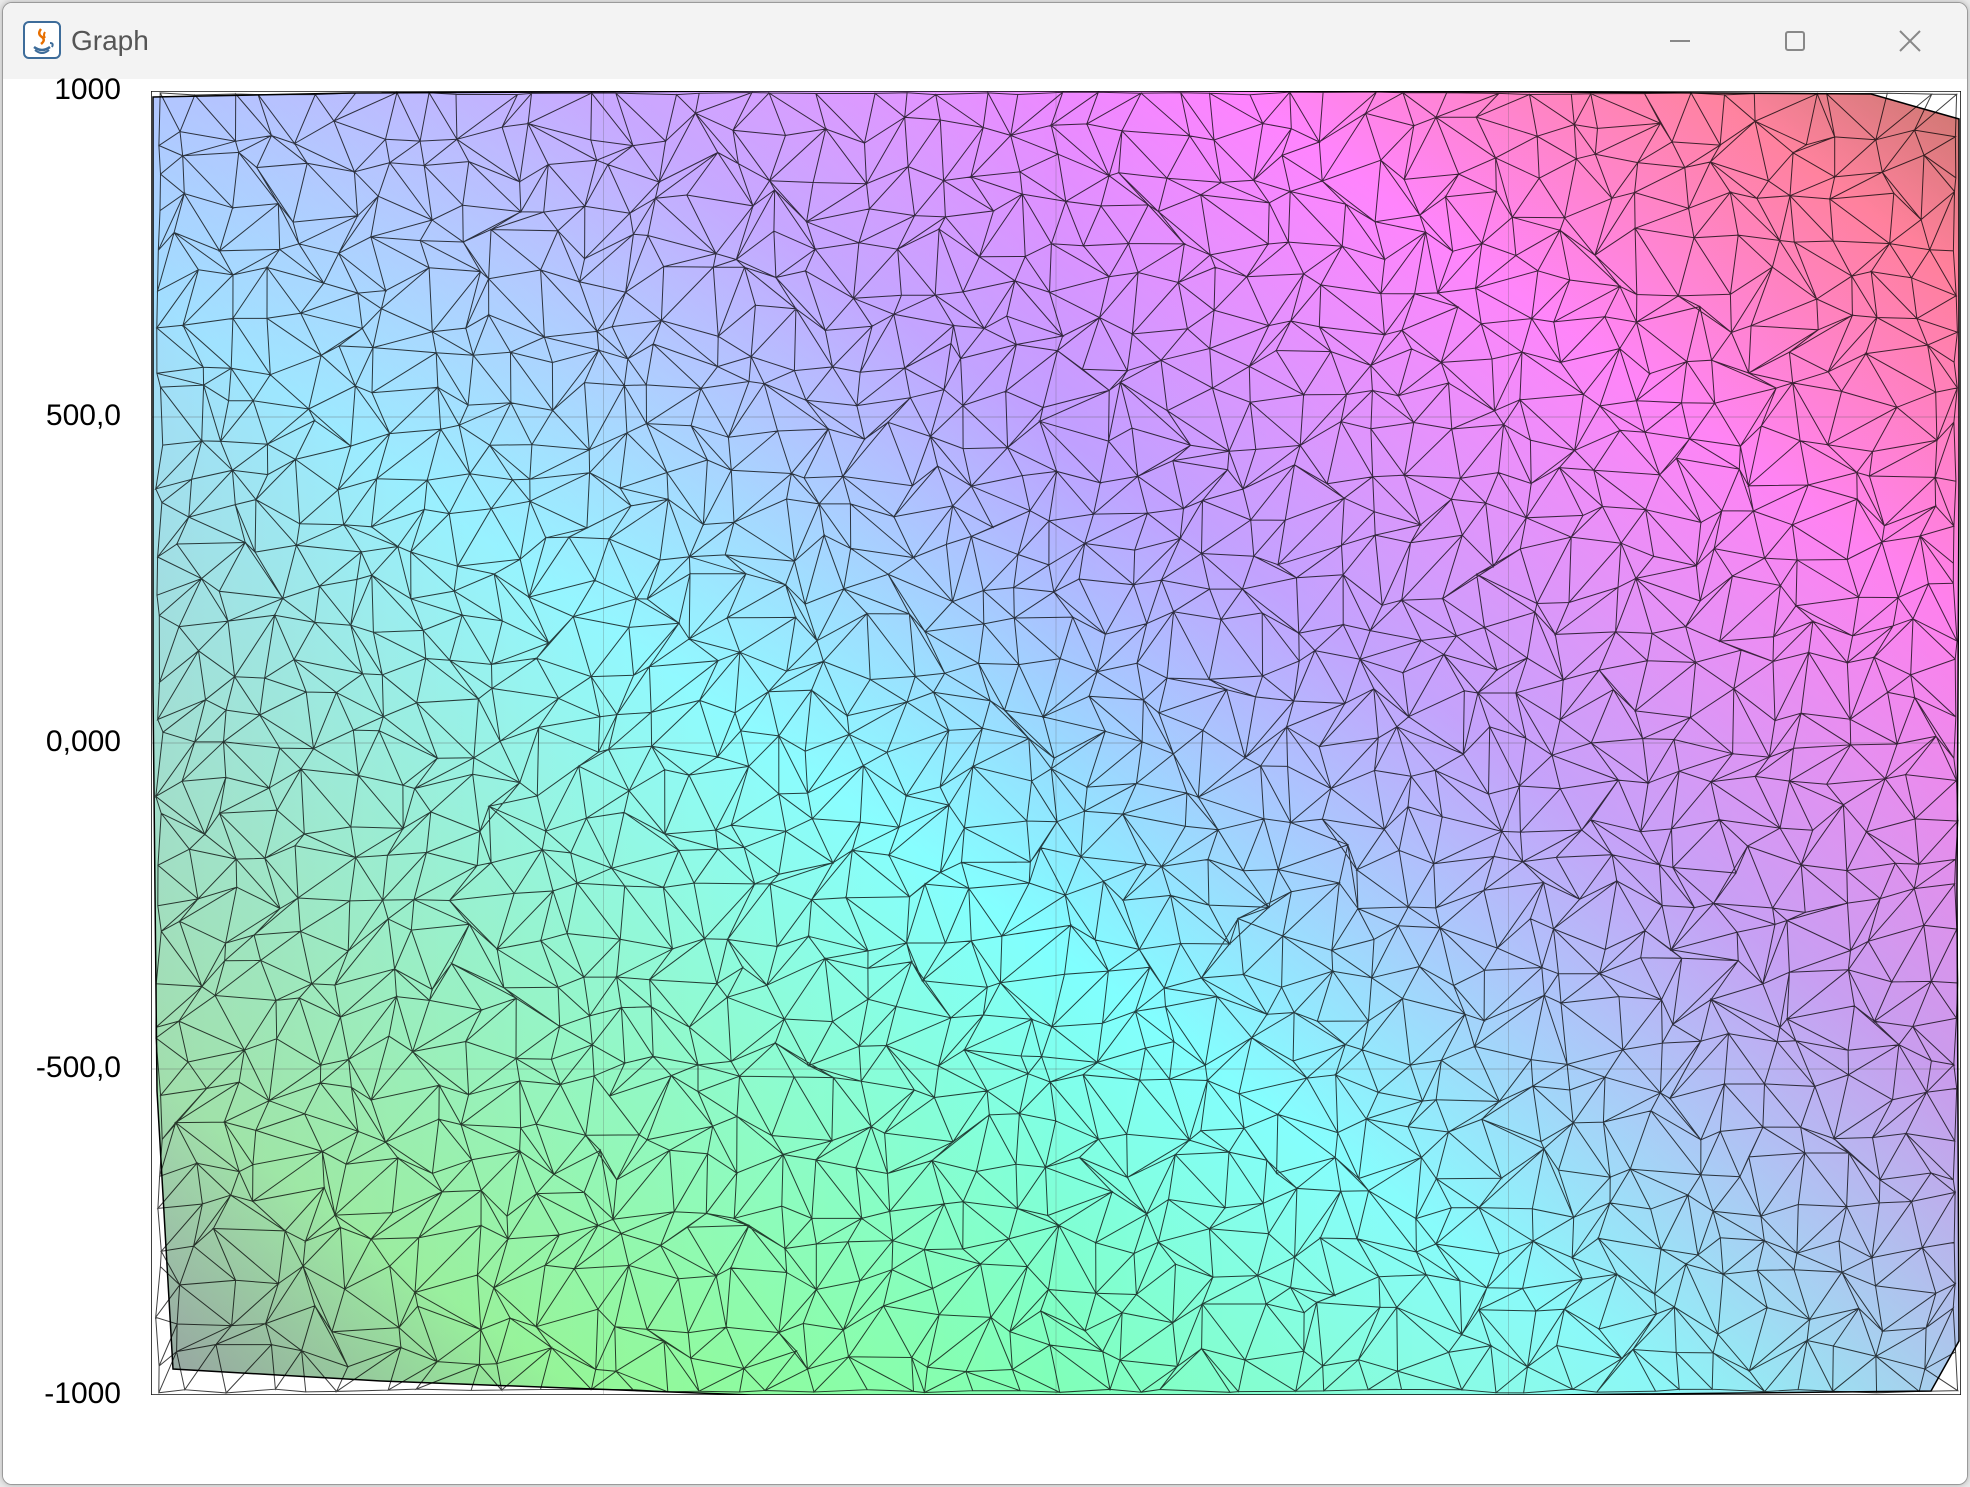 Image resolution: width=1970 pixels, height=1487 pixels. What do you see at coordinates (82, 1393) in the screenshot?
I see `y-tick-label: -1000` at bounding box center [82, 1393].